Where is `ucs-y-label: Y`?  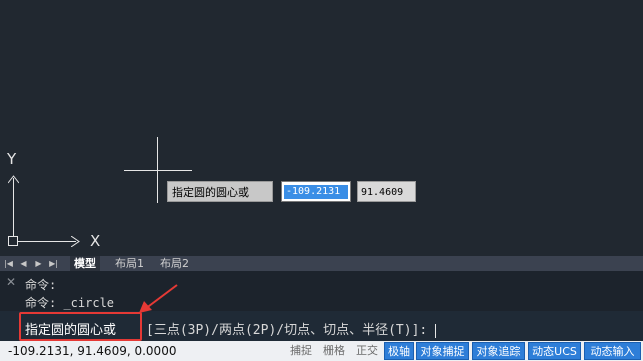
ucs-y-label: Y is located at coordinates (12, 159).